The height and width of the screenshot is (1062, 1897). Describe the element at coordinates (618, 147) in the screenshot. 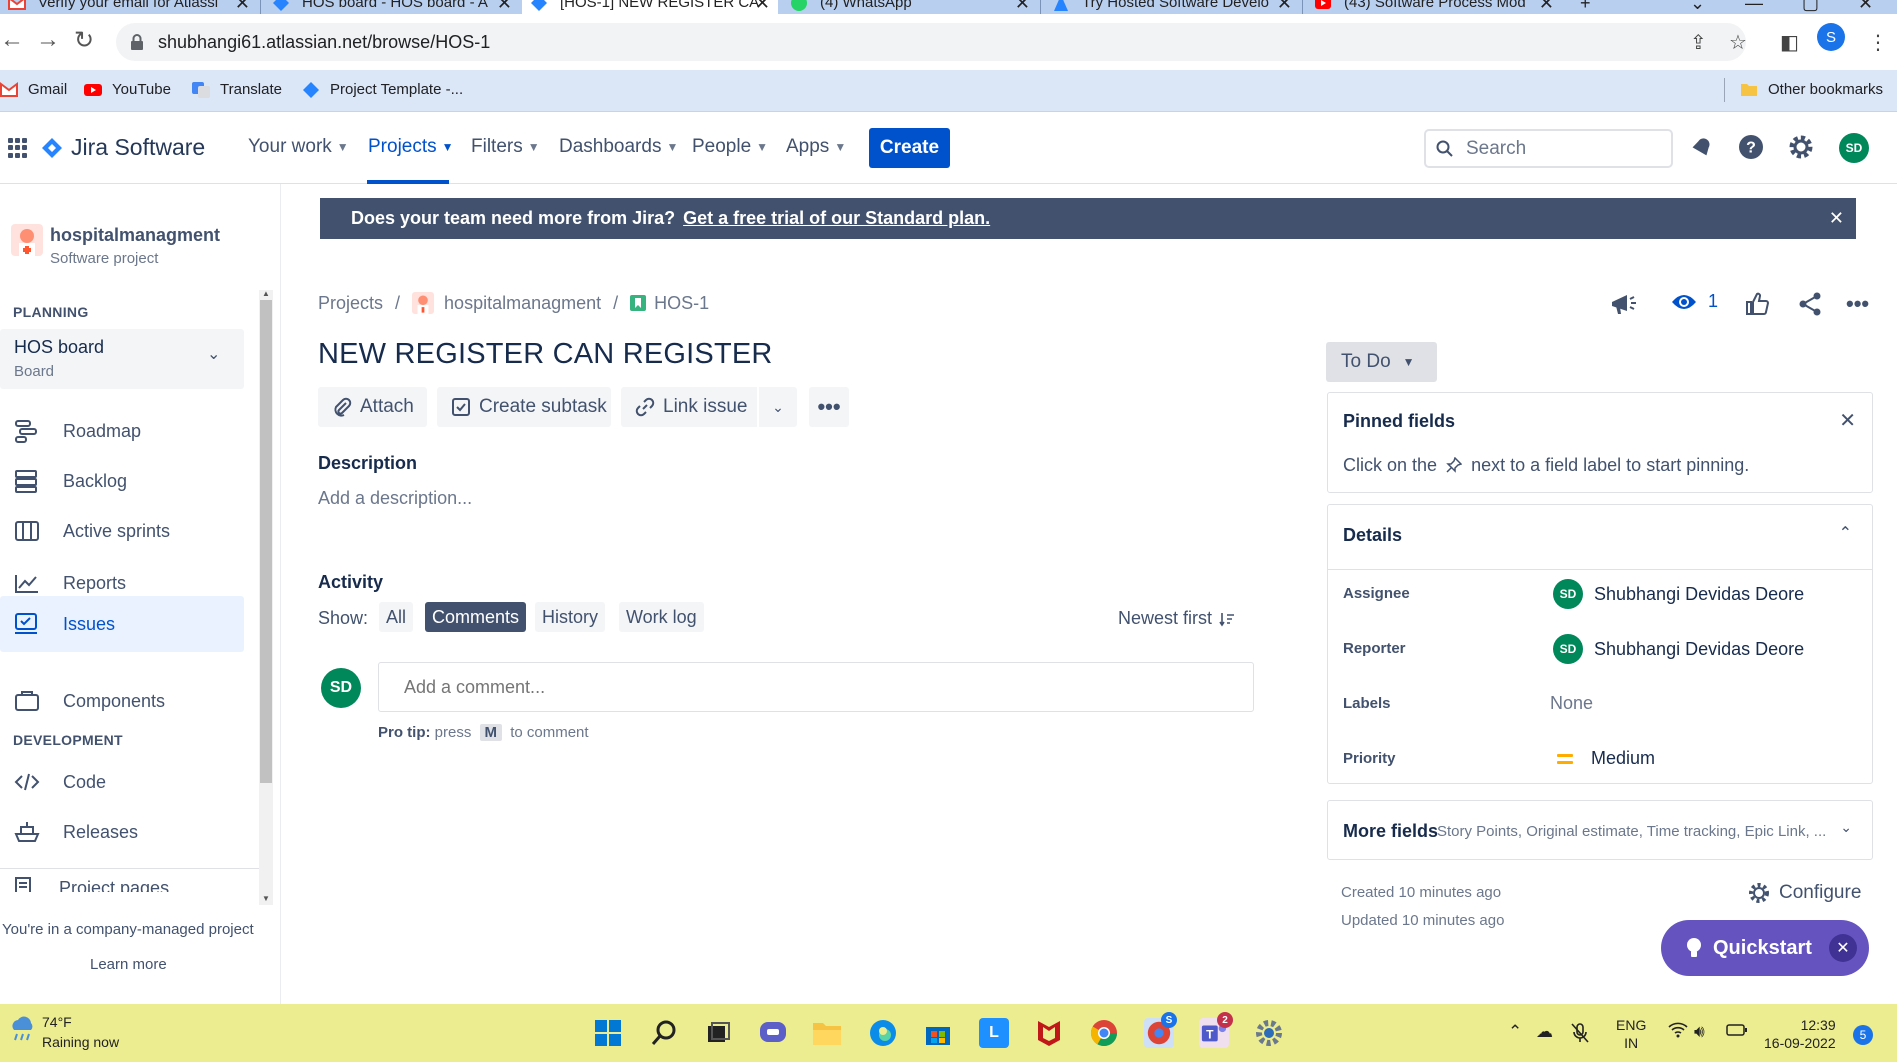

I see `menu-dashboards: Dashboards ▼` at that location.